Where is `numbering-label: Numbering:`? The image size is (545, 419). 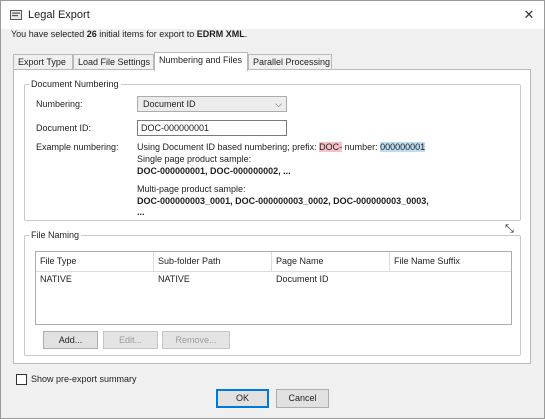
numbering-label: Numbering: is located at coordinates (59, 104).